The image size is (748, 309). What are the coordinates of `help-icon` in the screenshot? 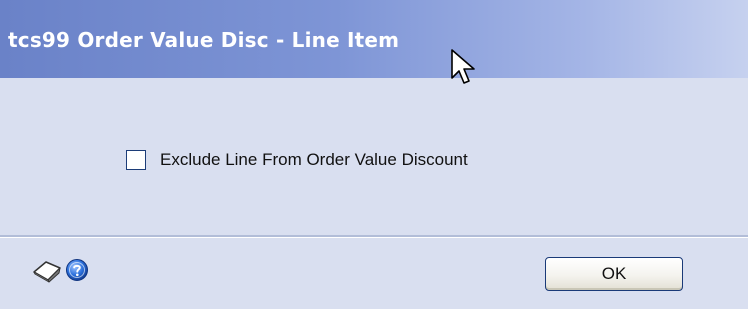 It's located at (77, 270).